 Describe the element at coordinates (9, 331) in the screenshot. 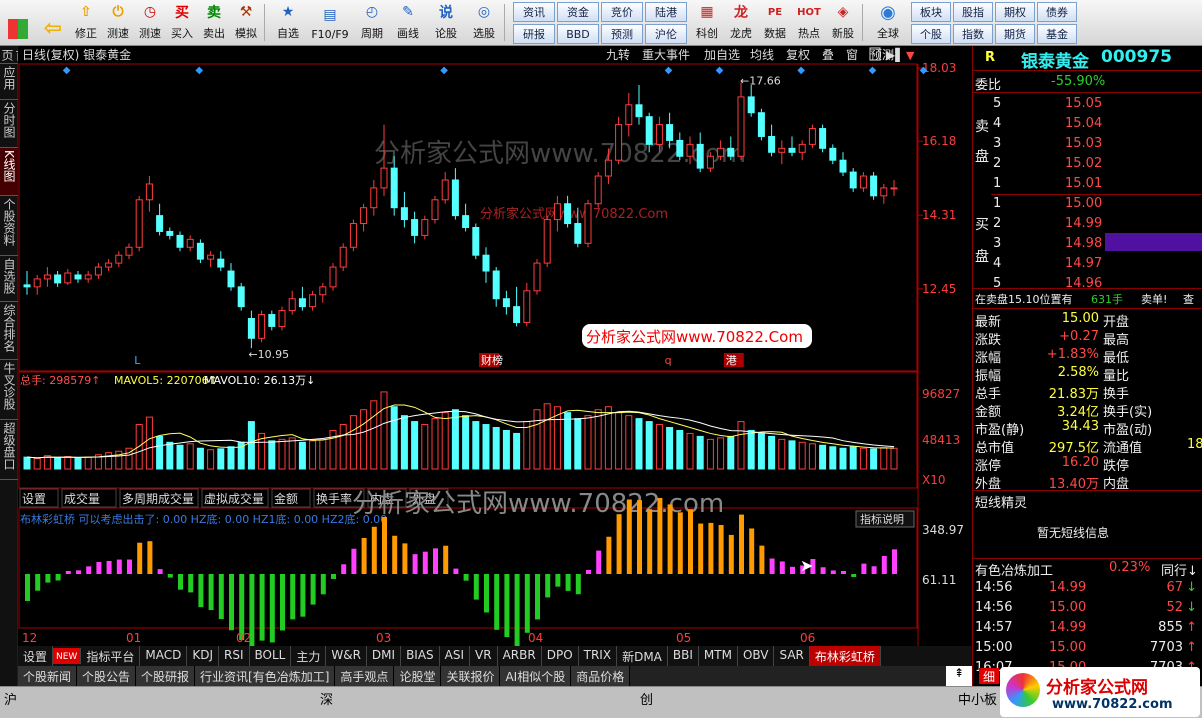

I see `leftnav-item: 综合排名` at that location.